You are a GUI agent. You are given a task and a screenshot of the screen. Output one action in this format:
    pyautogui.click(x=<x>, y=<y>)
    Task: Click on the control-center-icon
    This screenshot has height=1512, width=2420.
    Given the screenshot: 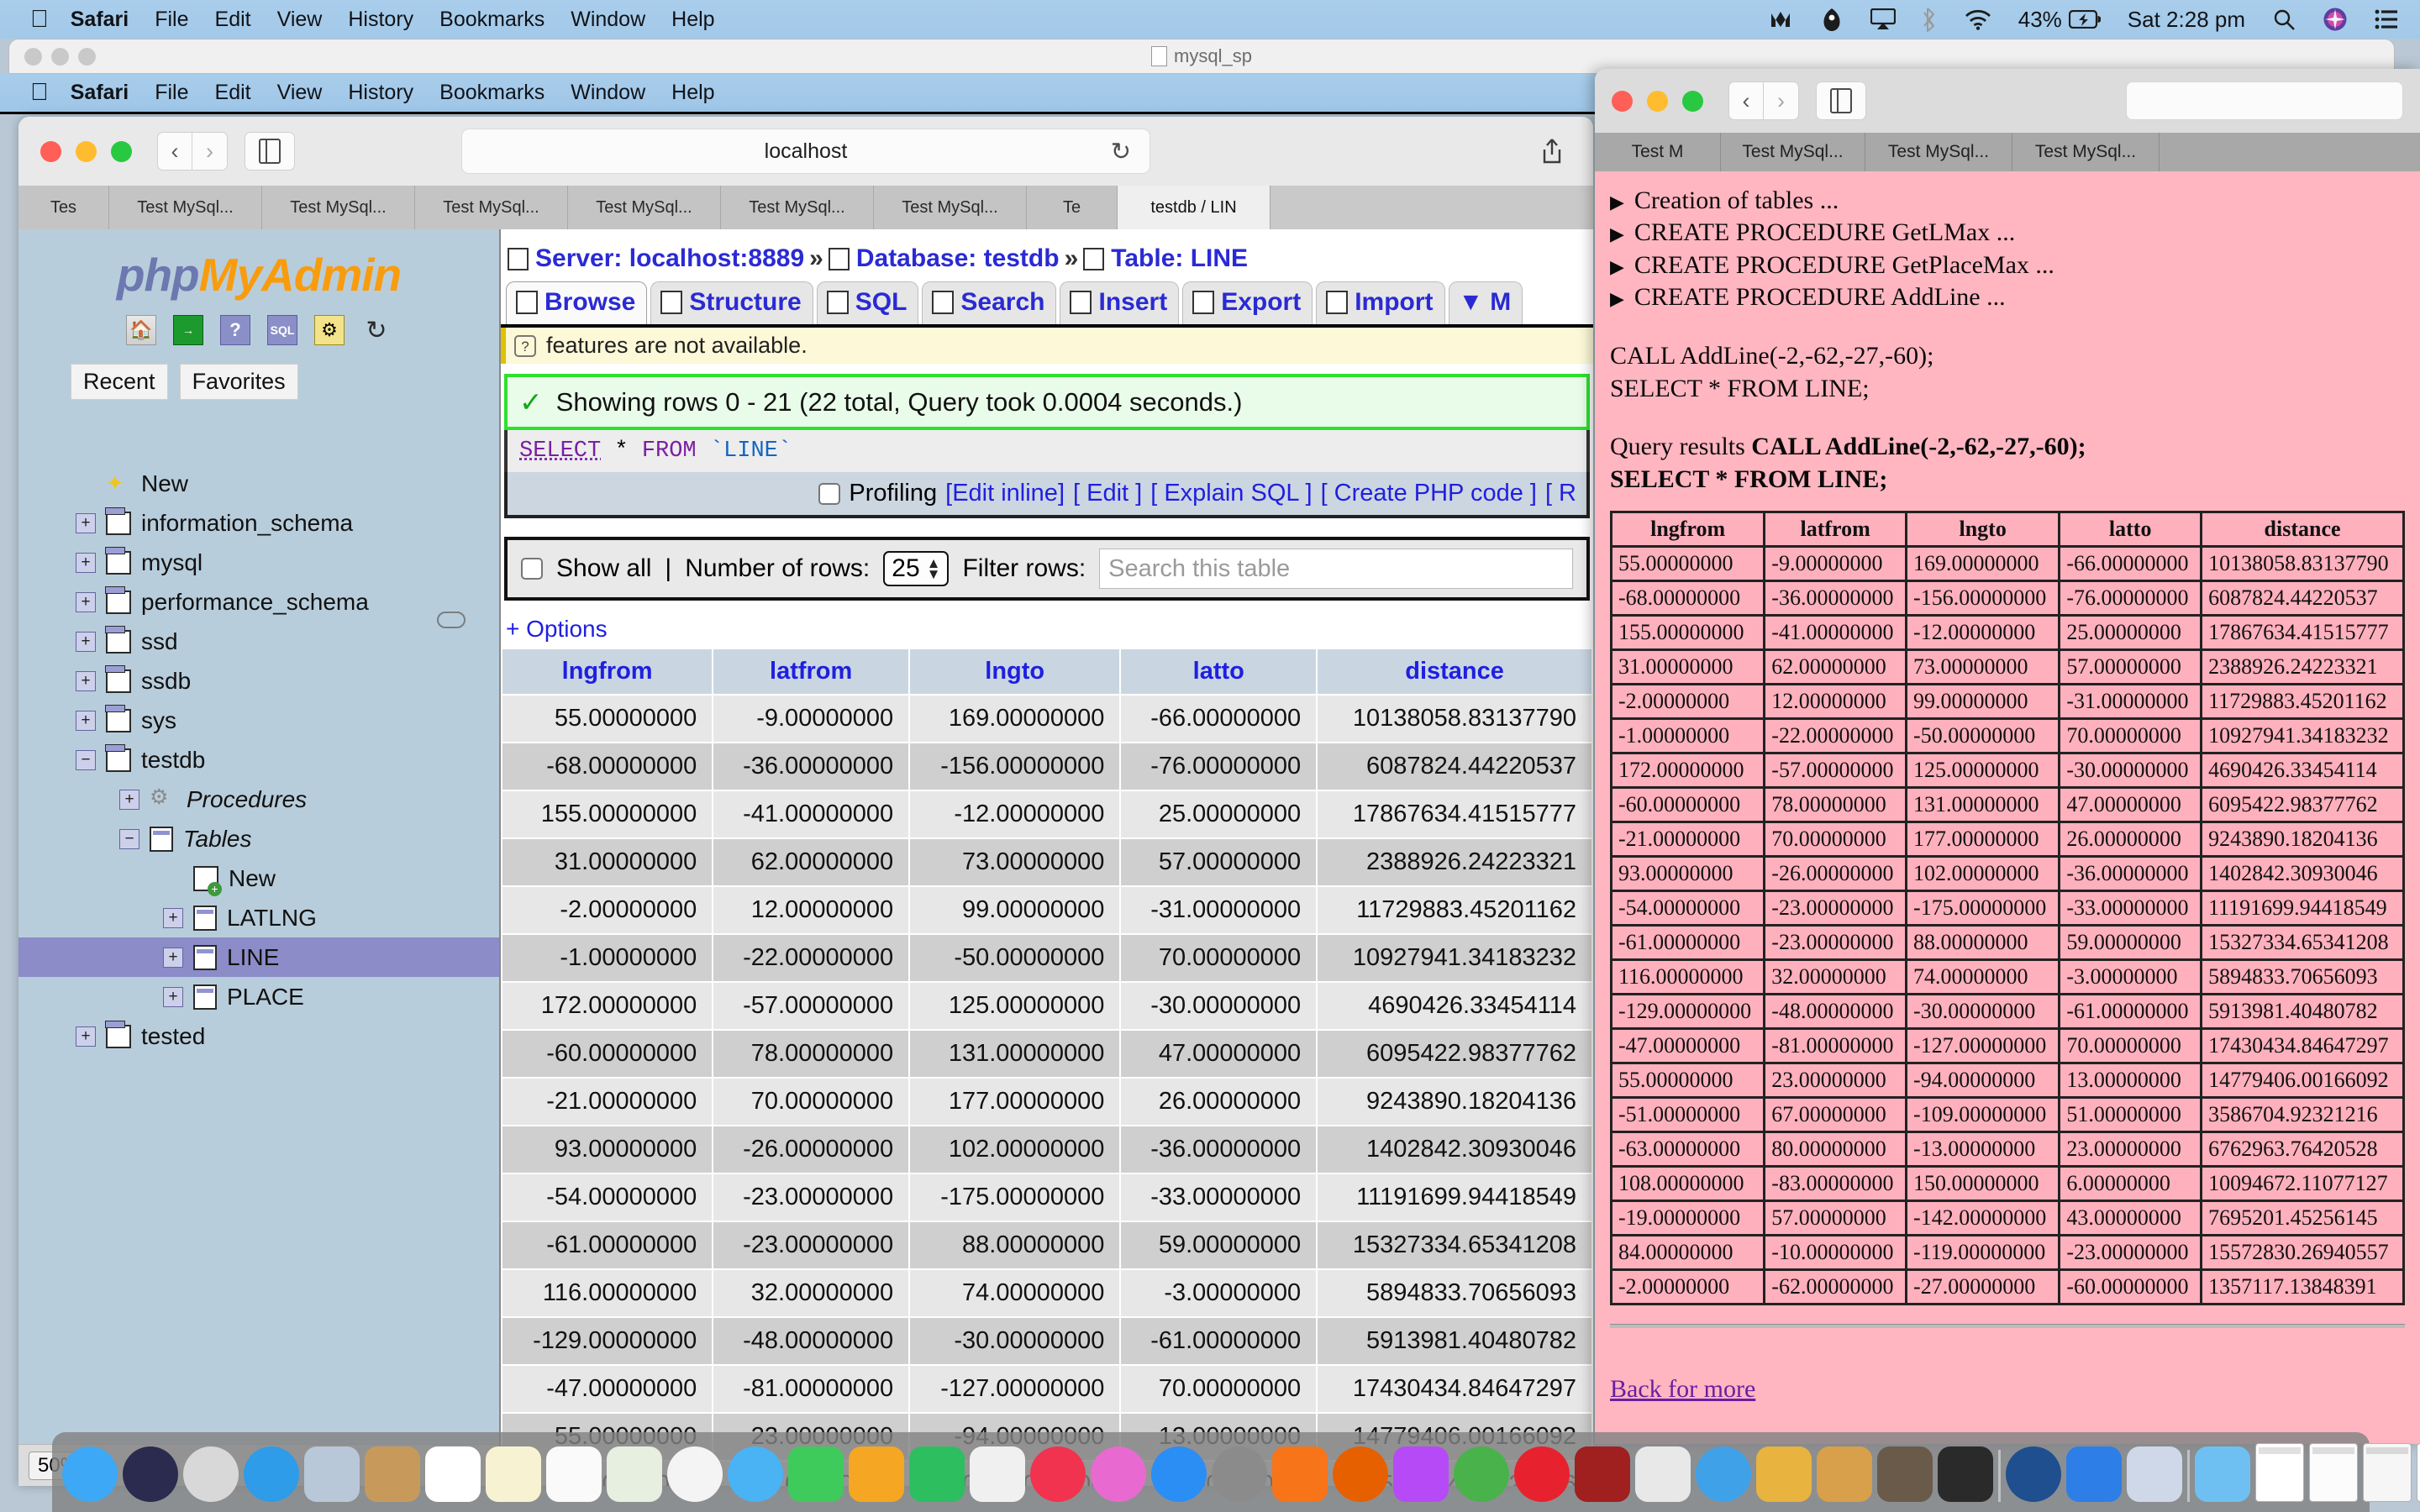 What is the action you would take?
    pyautogui.click(x=2387, y=19)
    